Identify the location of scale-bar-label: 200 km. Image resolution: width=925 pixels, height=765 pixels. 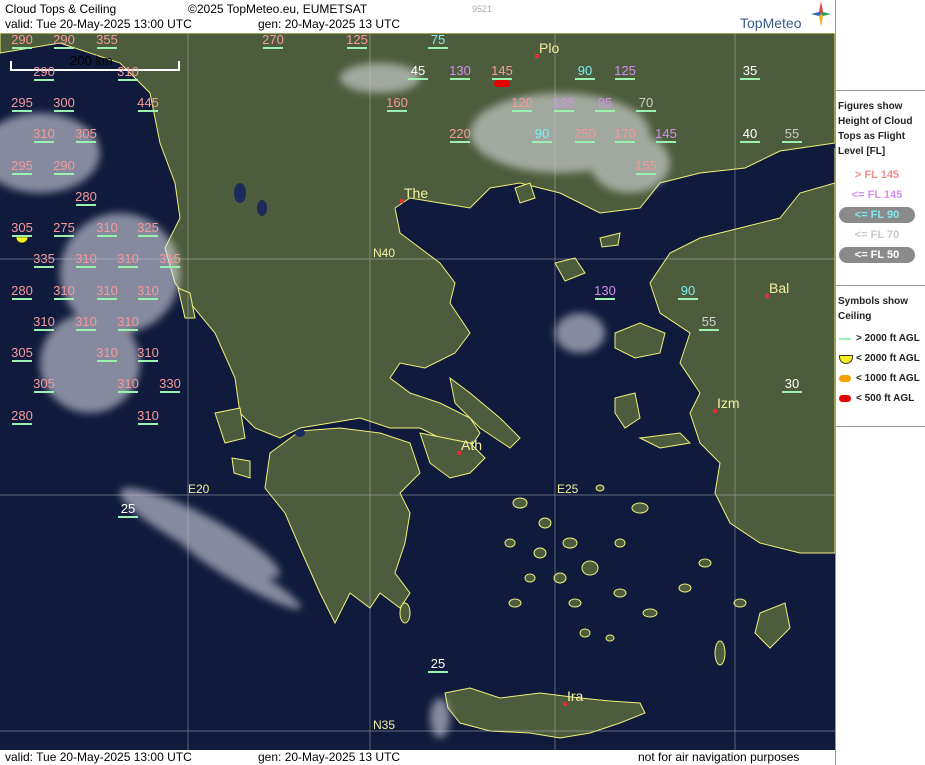
(91, 60).